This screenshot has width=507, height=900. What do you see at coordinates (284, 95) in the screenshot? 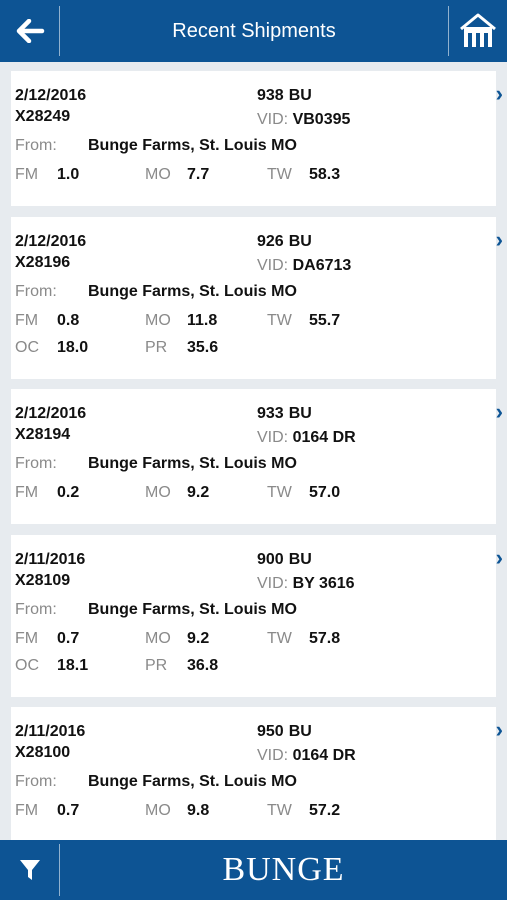
I see `shipment-quantity: 938 BU` at bounding box center [284, 95].